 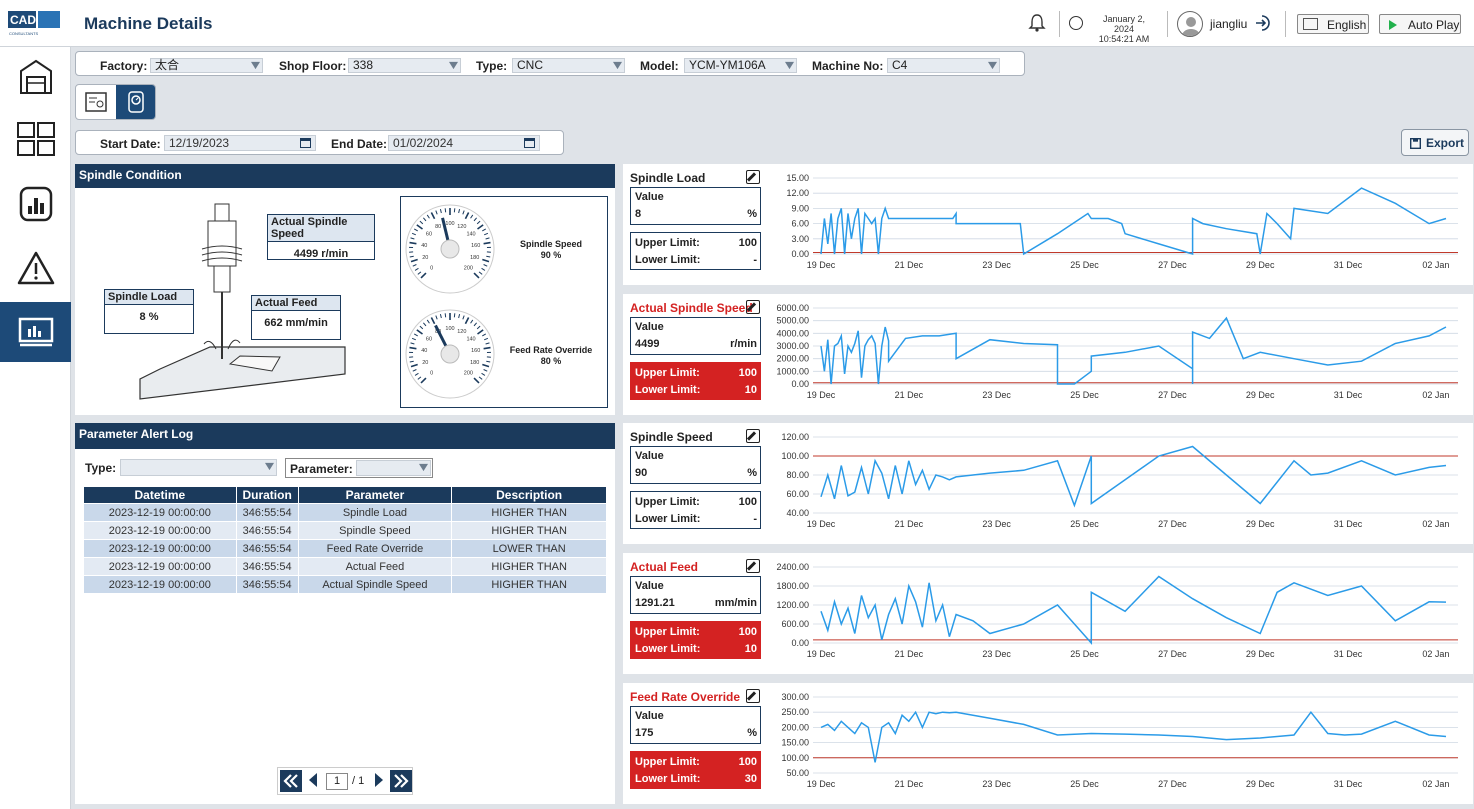 What do you see at coordinates (135, 102) in the screenshot?
I see `spindle-view-button` at bounding box center [135, 102].